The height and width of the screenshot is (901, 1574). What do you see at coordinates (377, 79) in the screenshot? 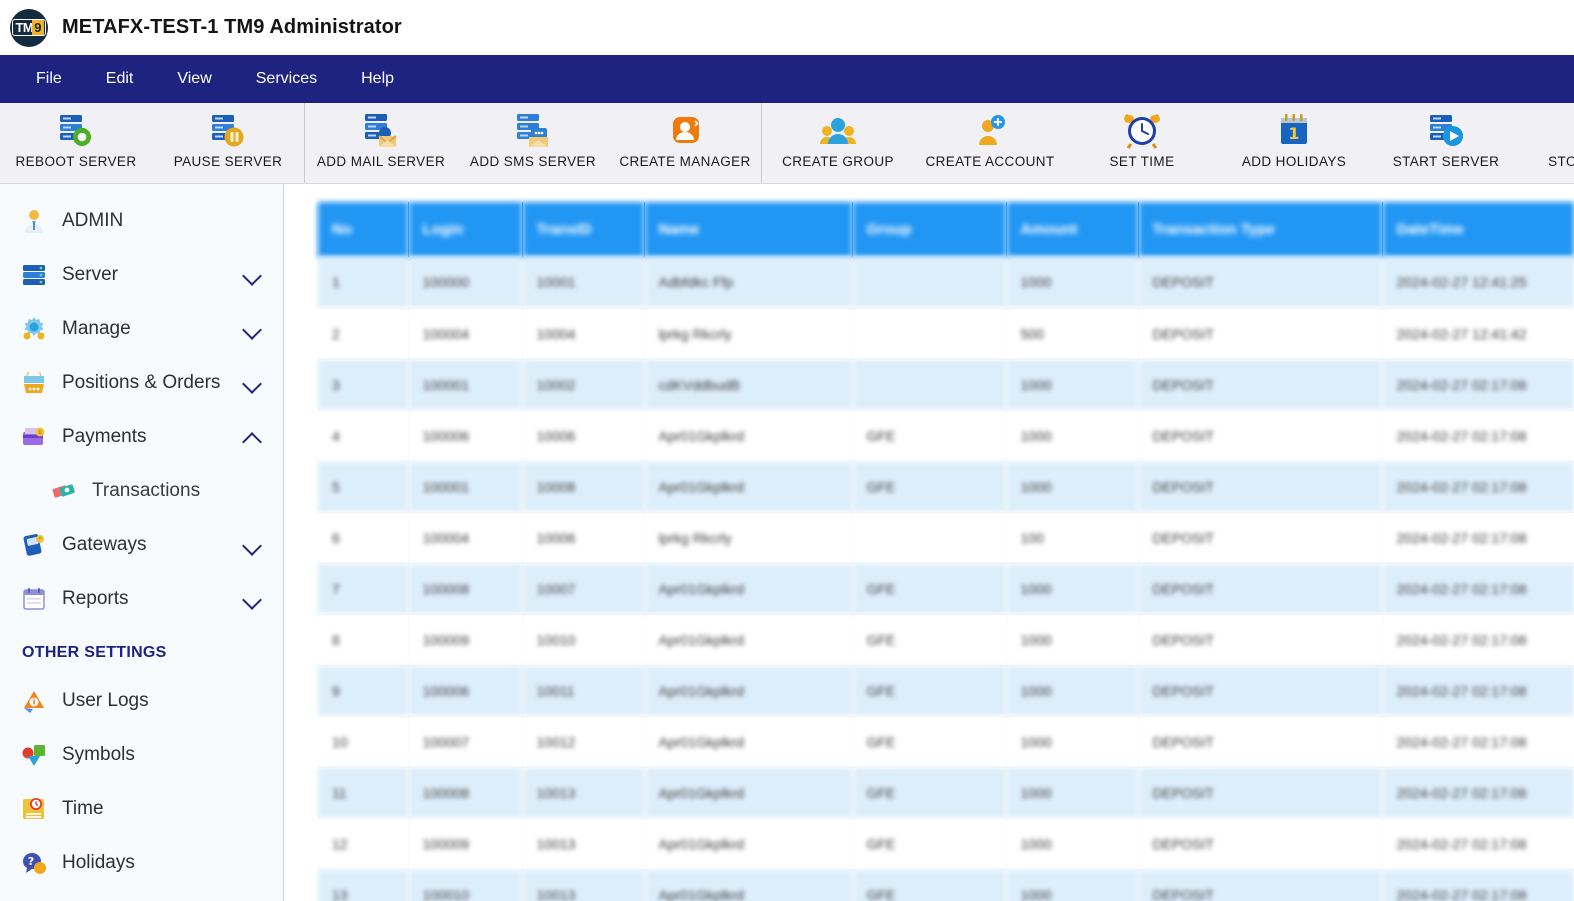
I see `menu-help: Help` at bounding box center [377, 79].